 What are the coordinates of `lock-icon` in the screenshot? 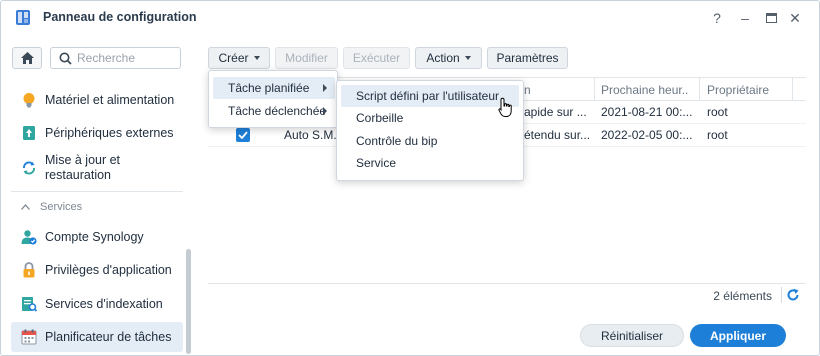 It's located at (29, 270).